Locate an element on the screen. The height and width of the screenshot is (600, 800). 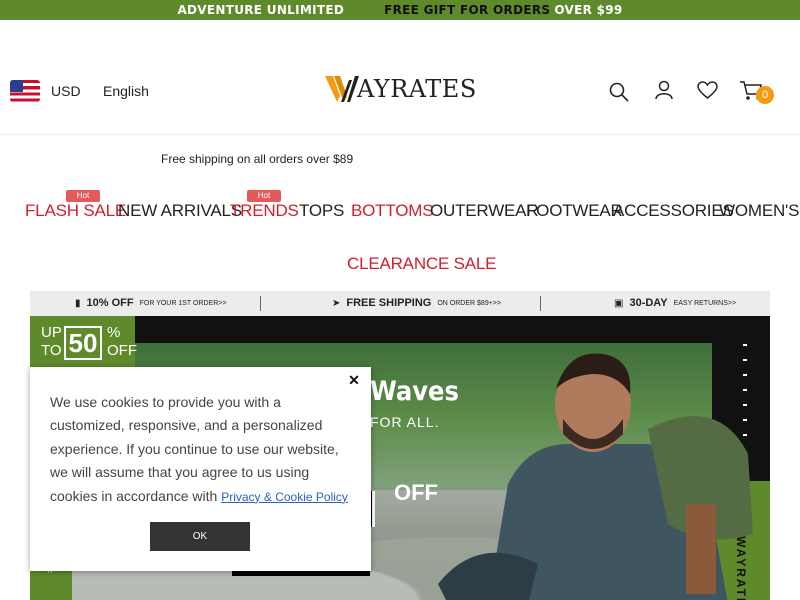
currency-selector: USD is located at coordinates (66, 91).